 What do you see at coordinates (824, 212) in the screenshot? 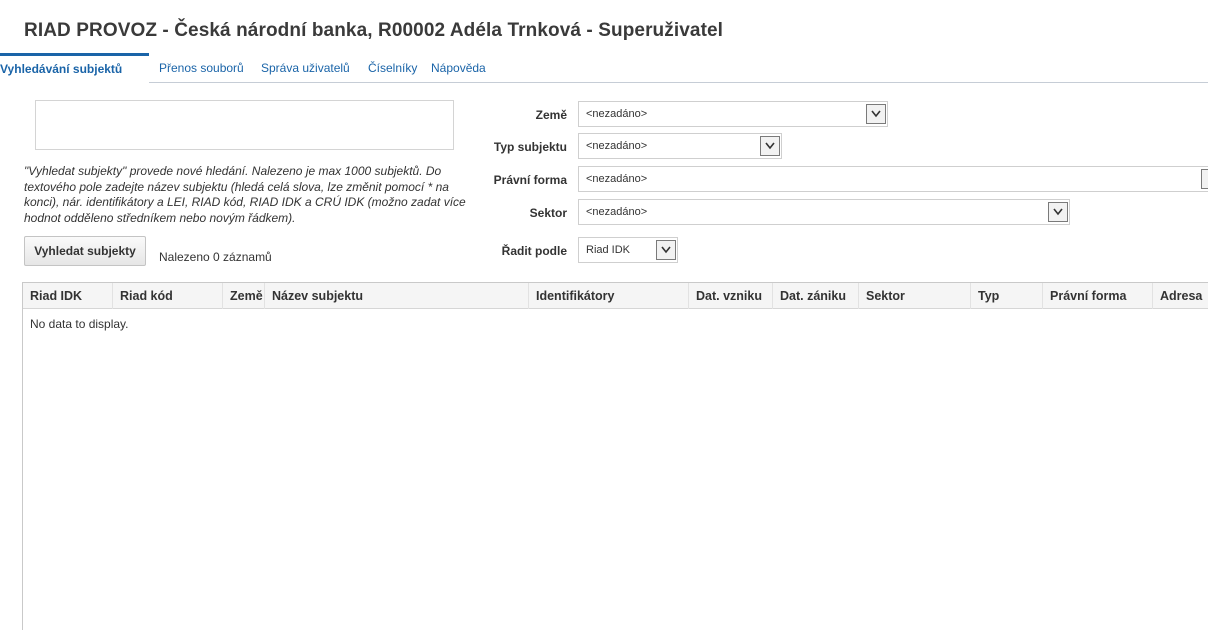
I see `sector-select: <nezadáno>` at bounding box center [824, 212].